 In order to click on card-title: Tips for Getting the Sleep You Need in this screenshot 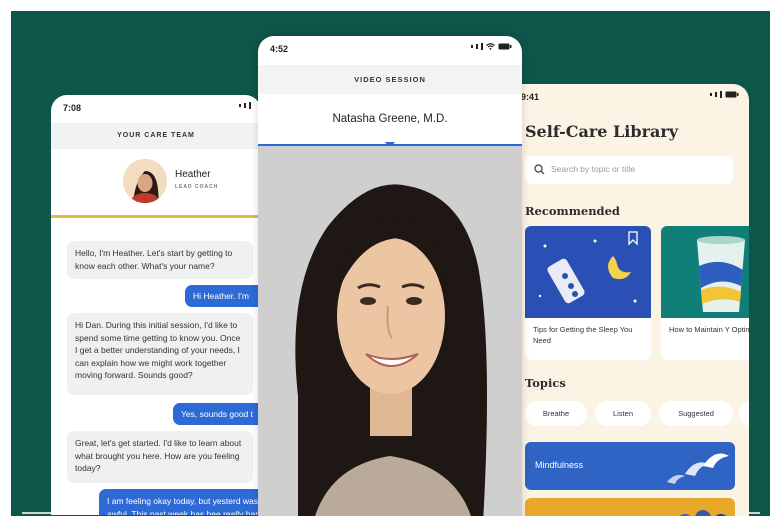, I will do `click(583, 335)`.